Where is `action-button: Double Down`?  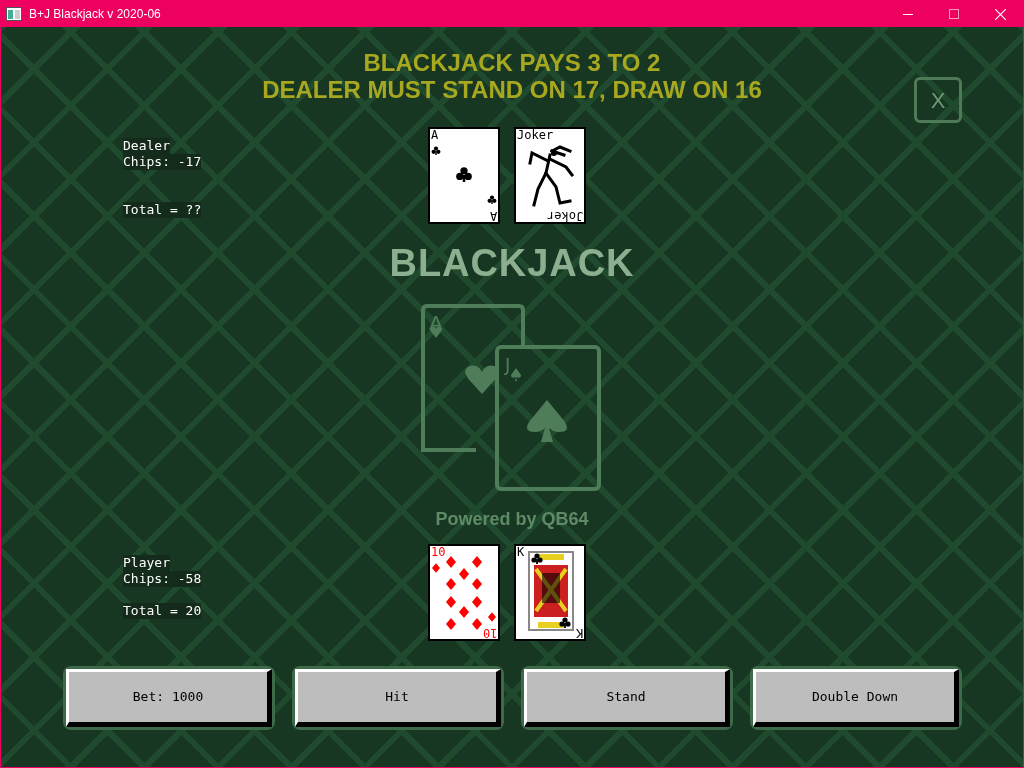 action-button: Double Down is located at coordinates (856, 698).